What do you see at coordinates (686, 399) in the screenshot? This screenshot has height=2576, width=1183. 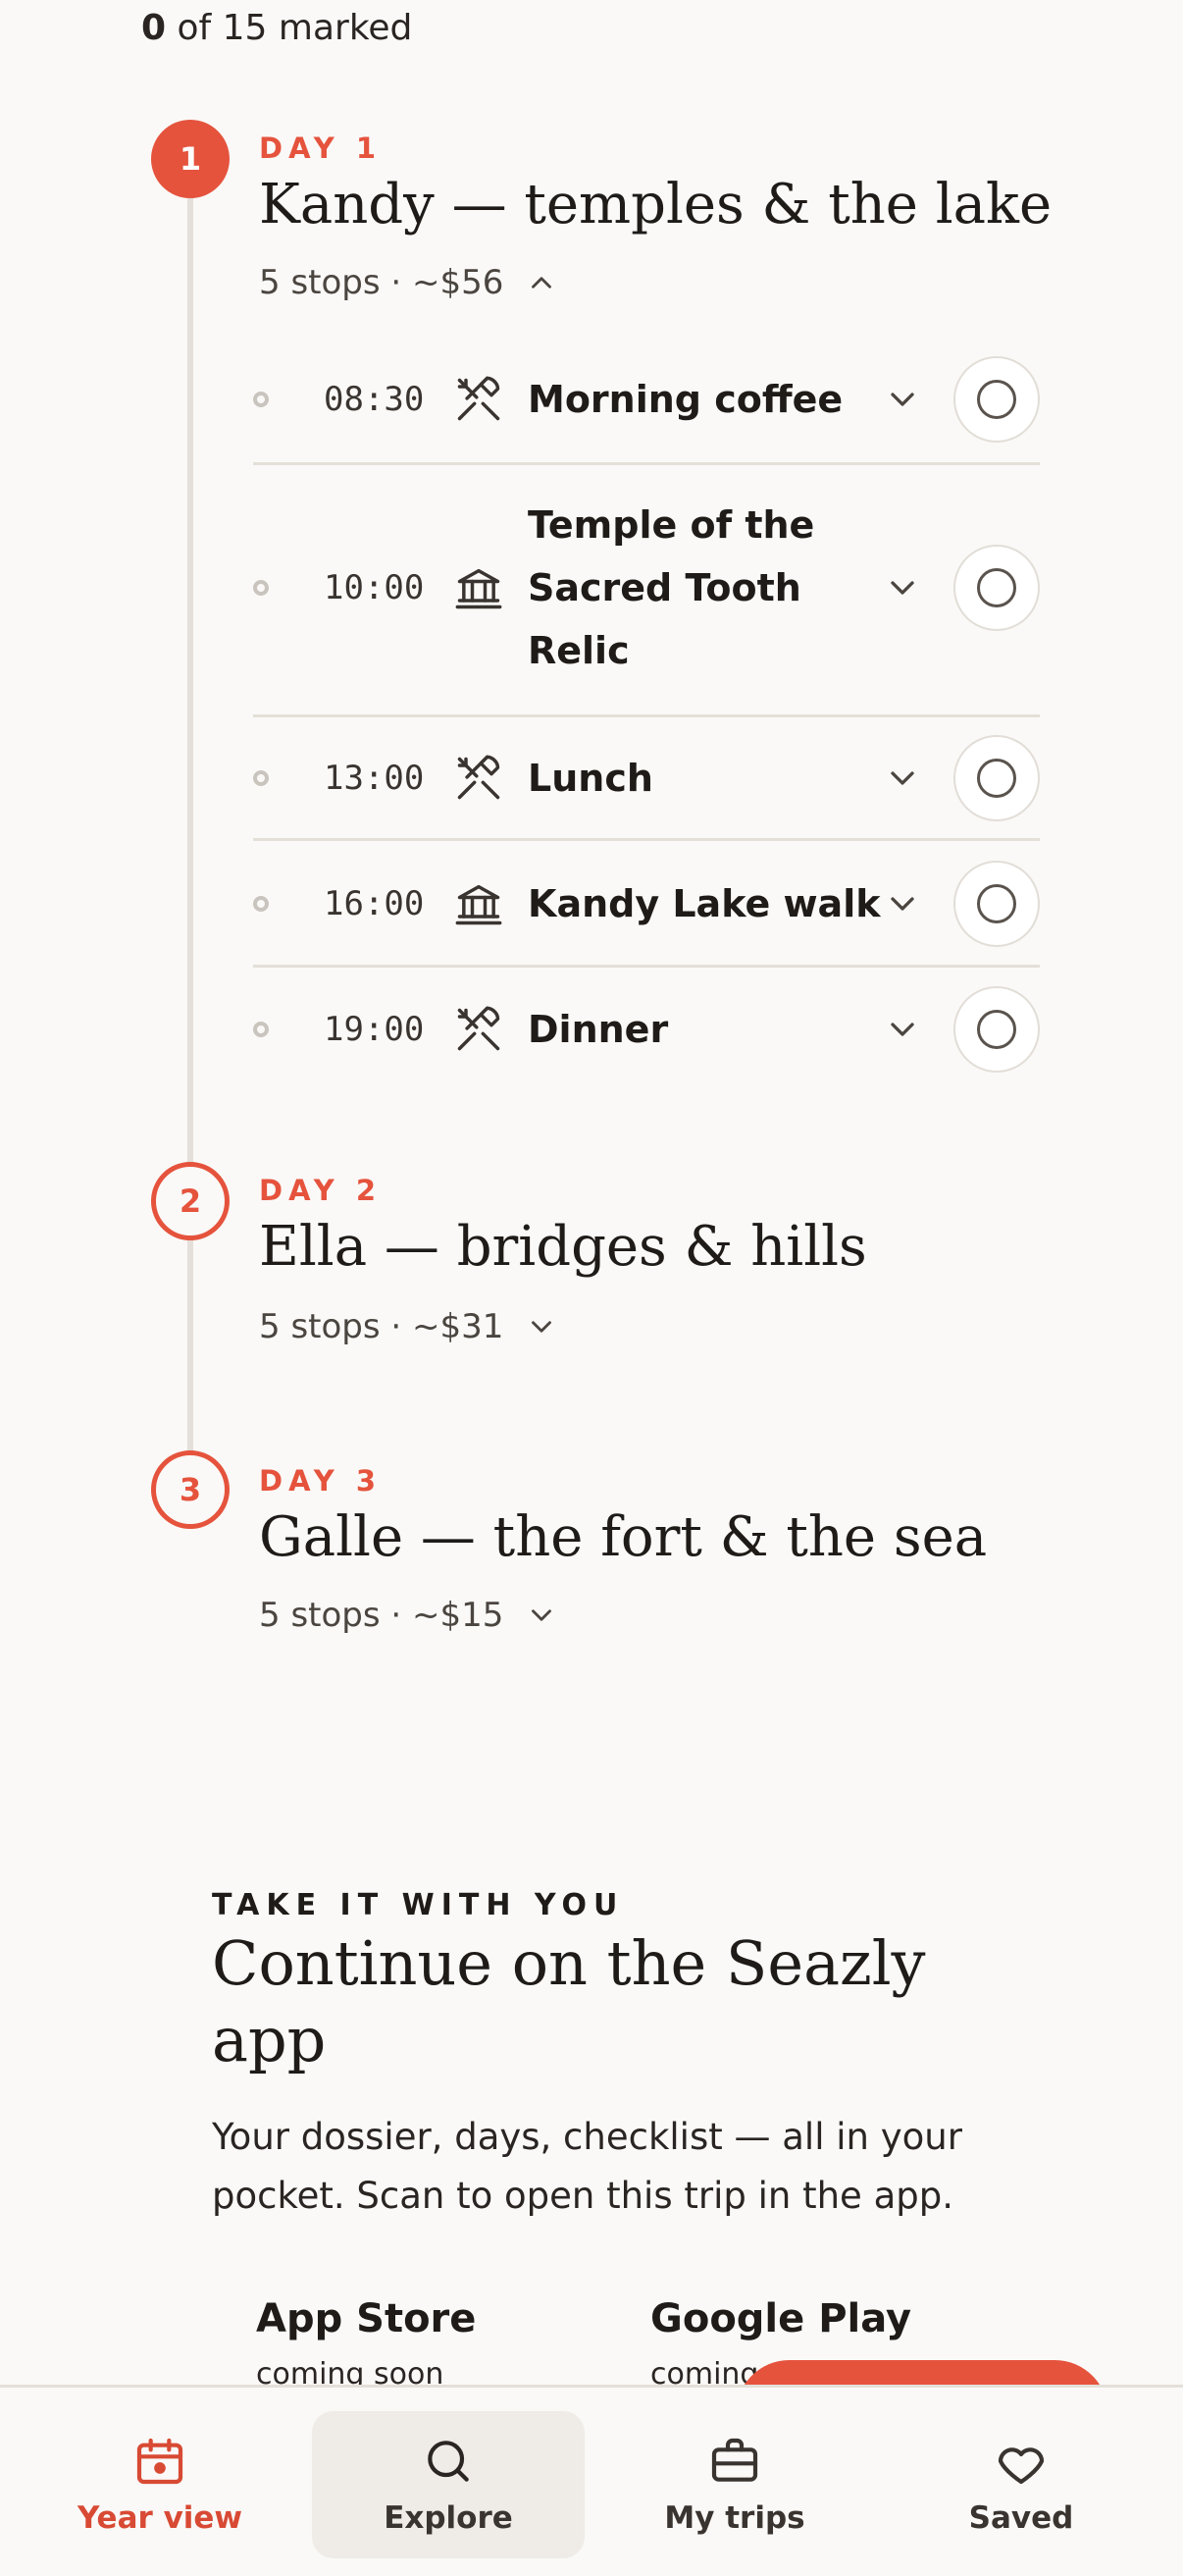 I see `stop-name: Morning coffee` at bounding box center [686, 399].